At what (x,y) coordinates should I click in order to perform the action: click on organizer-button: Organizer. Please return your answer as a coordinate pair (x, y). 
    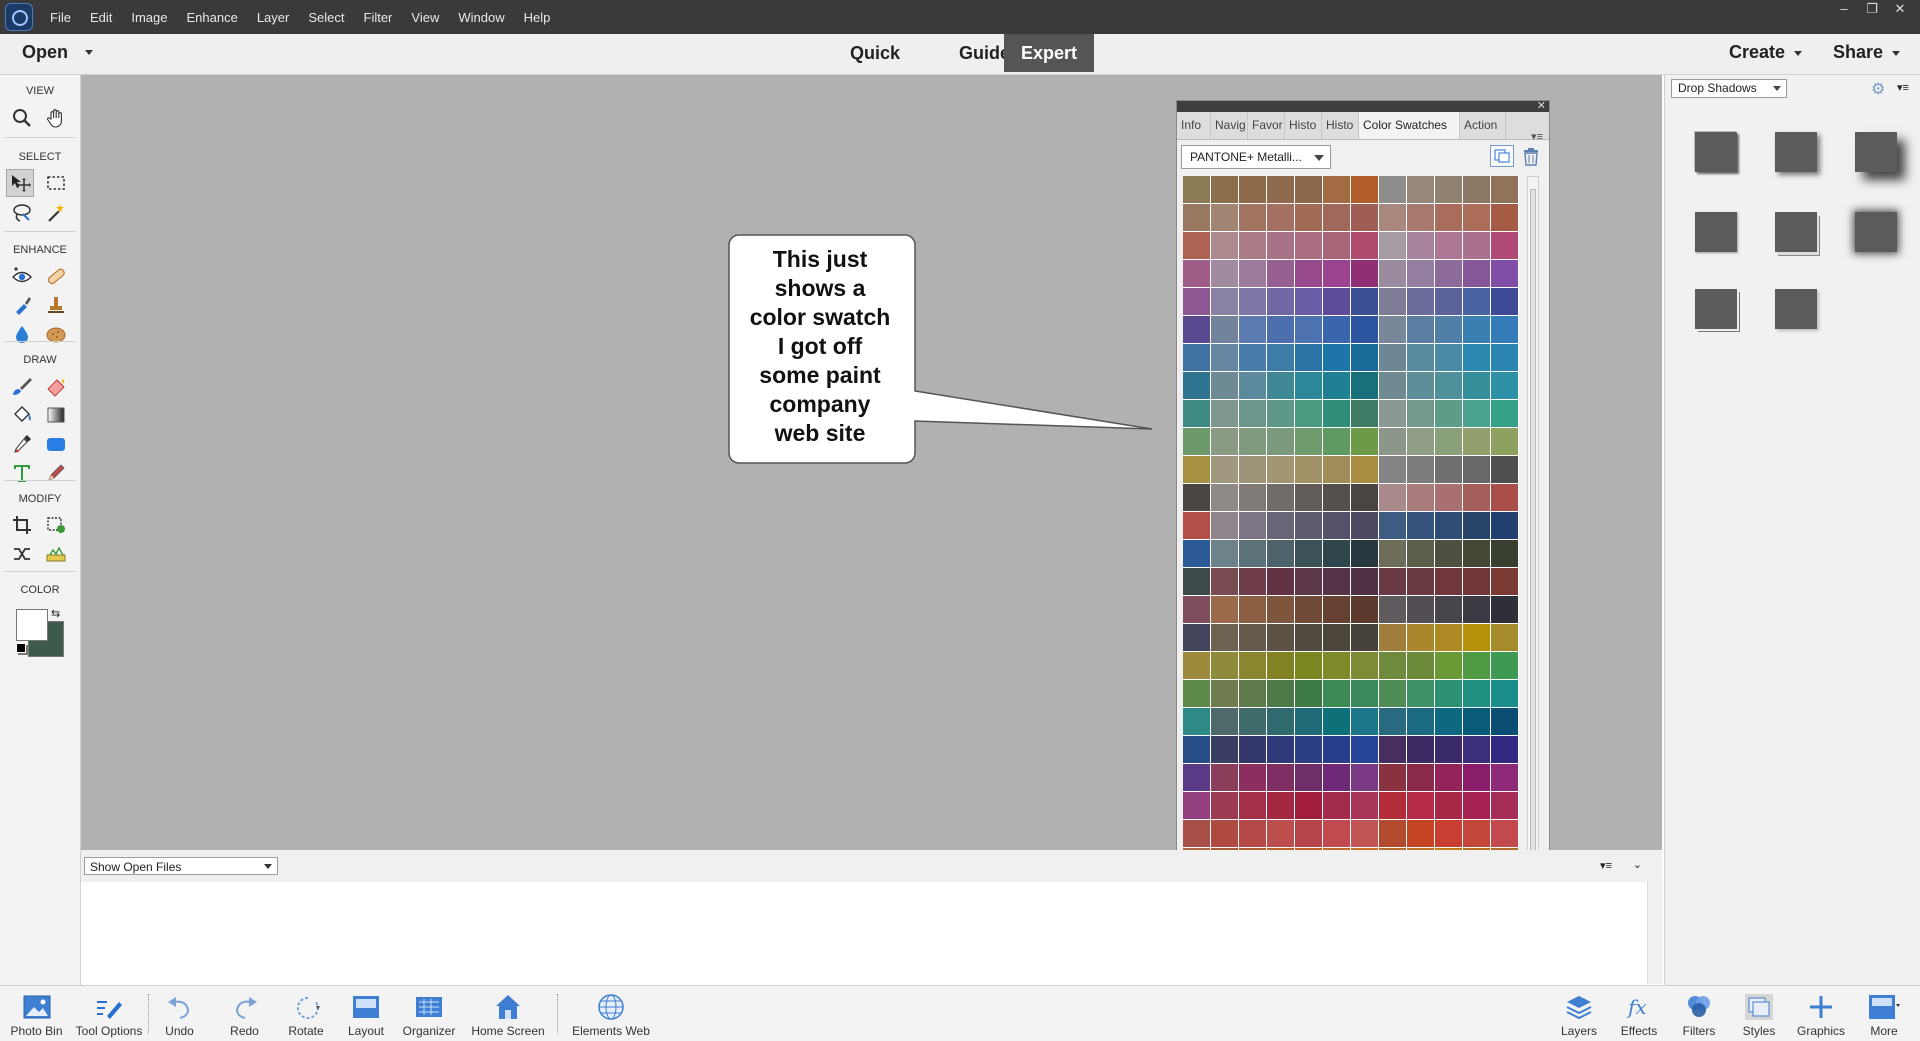
    Looking at the image, I should click on (429, 1013).